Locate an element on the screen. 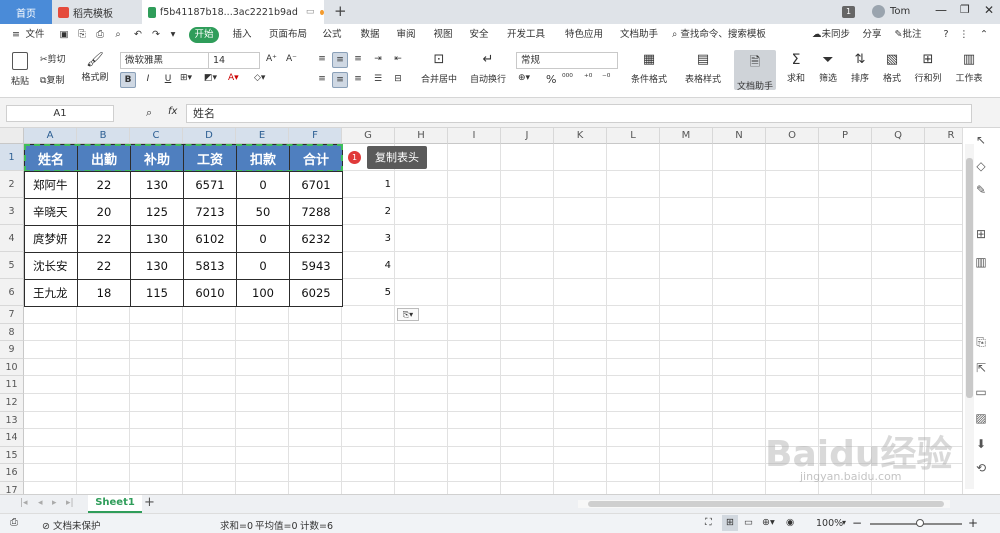  table-header-cell: 扣款 is located at coordinates (263, 158).